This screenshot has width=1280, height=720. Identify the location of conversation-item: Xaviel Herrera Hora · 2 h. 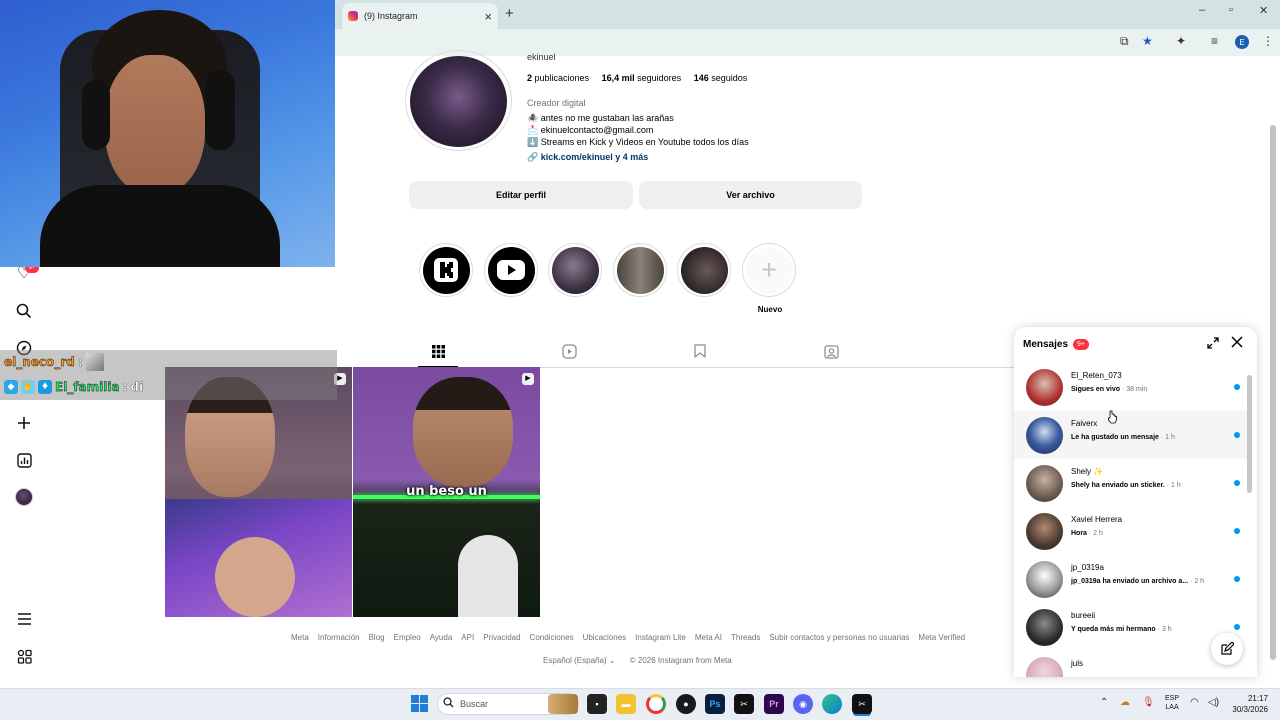
(1131, 531).